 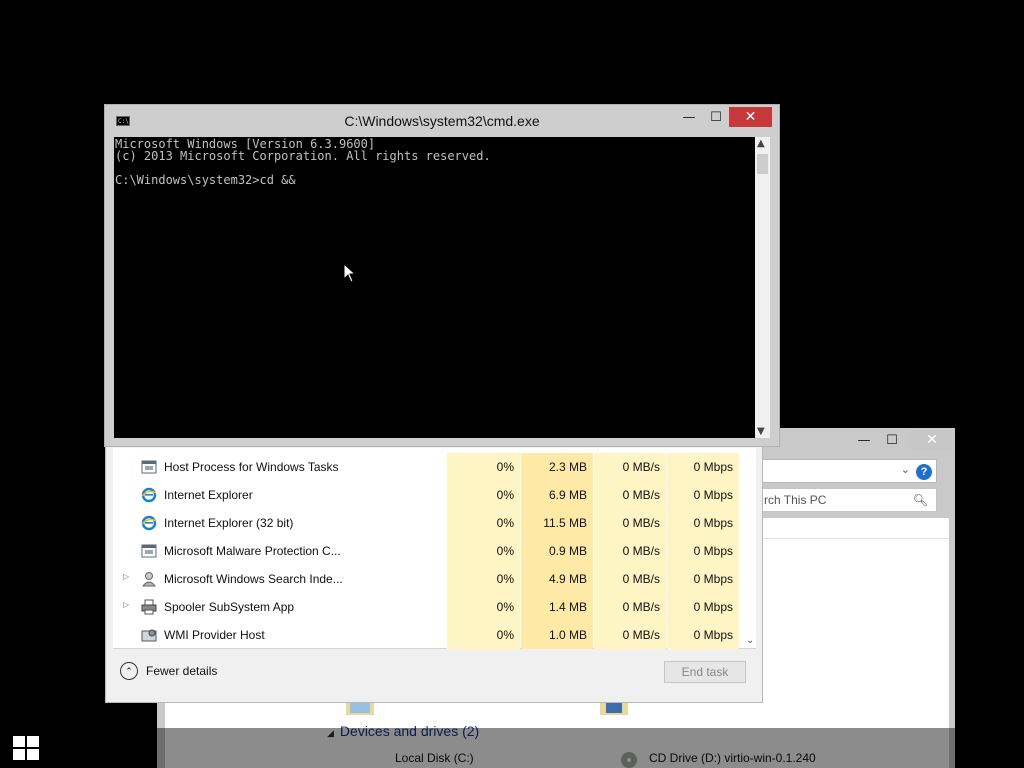 I want to click on cmd-maximize-button: ☐, so click(x=716, y=118).